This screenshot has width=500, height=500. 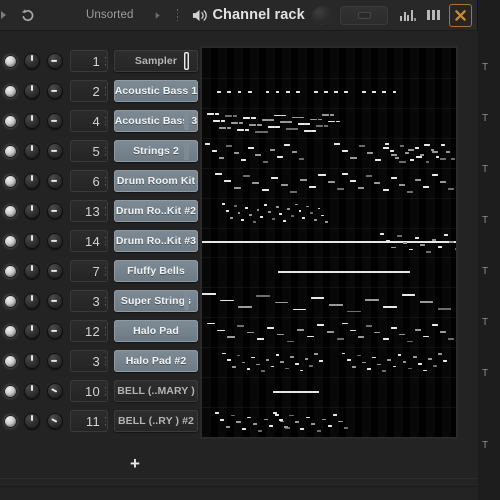 What do you see at coordinates (186, 61) in the screenshot?
I see `channel-position-indicator` at bounding box center [186, 61].